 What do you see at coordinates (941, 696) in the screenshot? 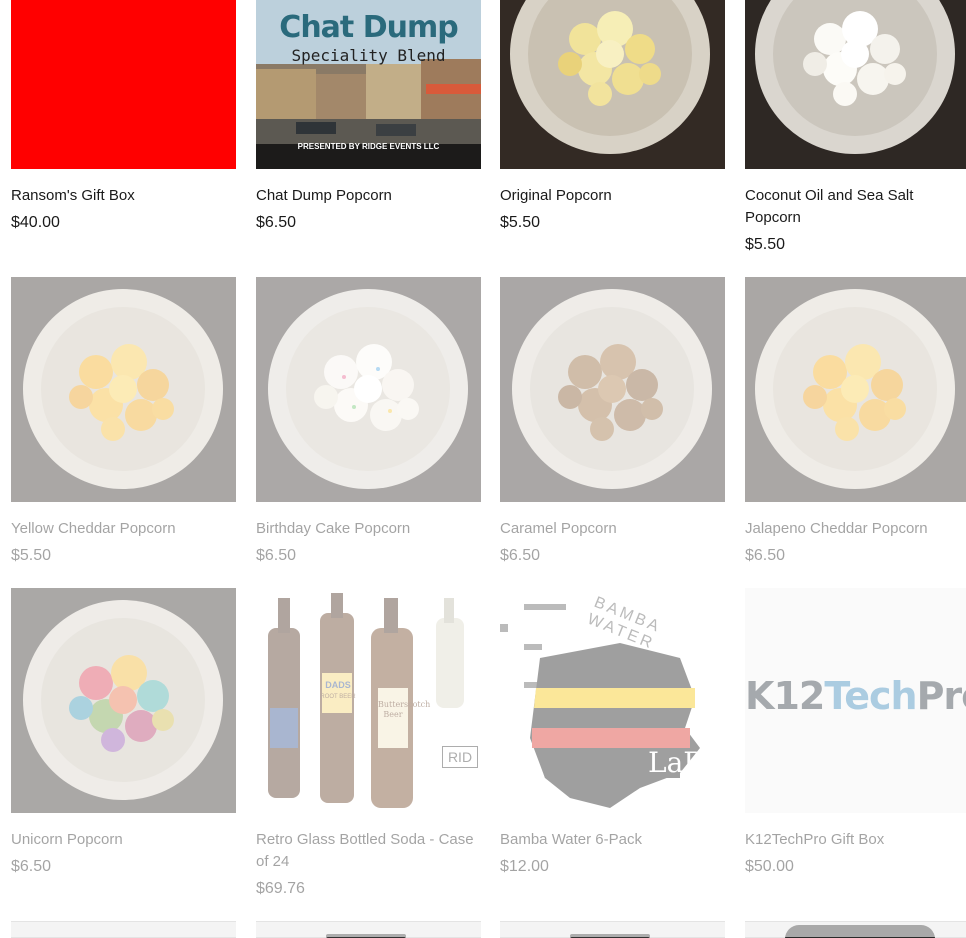
I see `k12-logo-part3: Pro` at bounding box center [941, 696].